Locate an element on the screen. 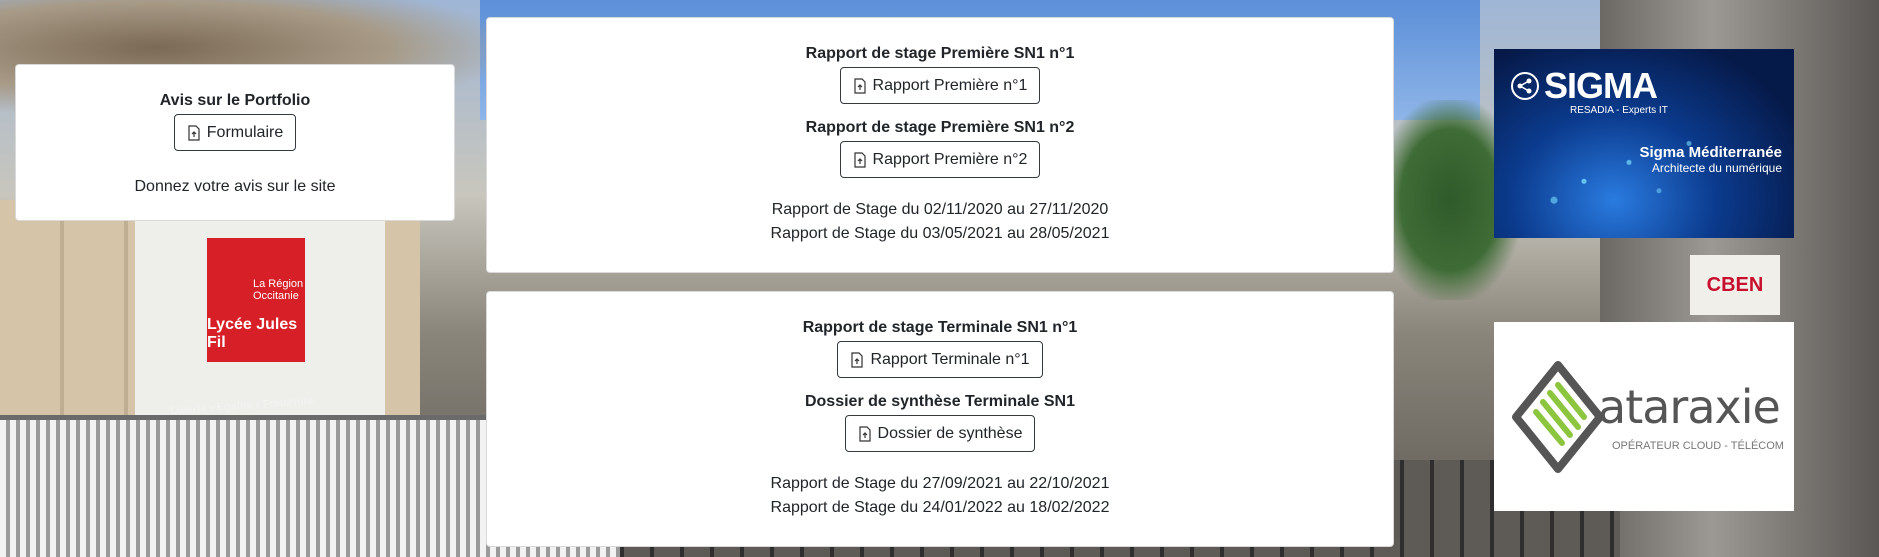  premiere-report2-title: Rapport de stage Première SN1 n°2 is located at coordinates (940, 127).